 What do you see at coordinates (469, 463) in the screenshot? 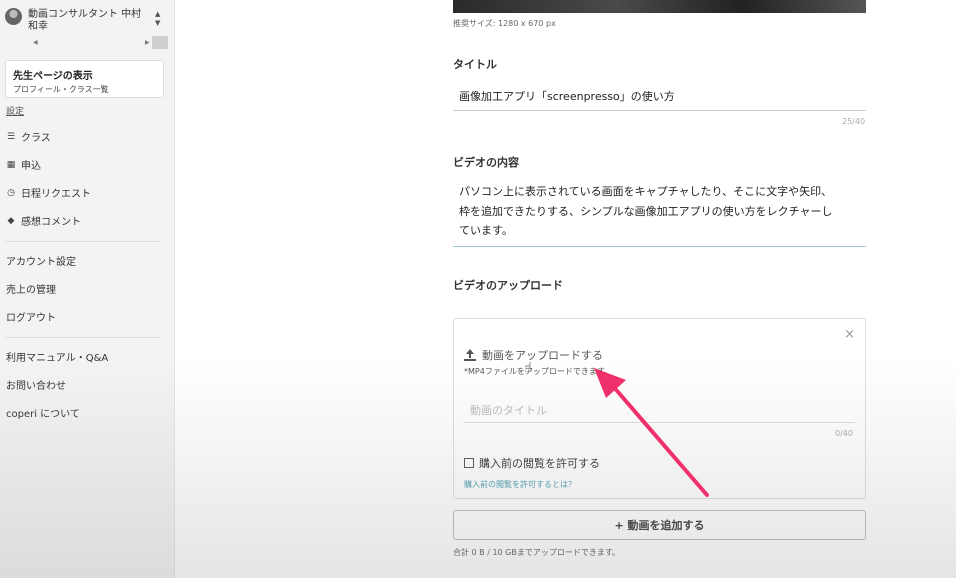
I see `allow-preview-checkbox` at bounding box center [469, 463].